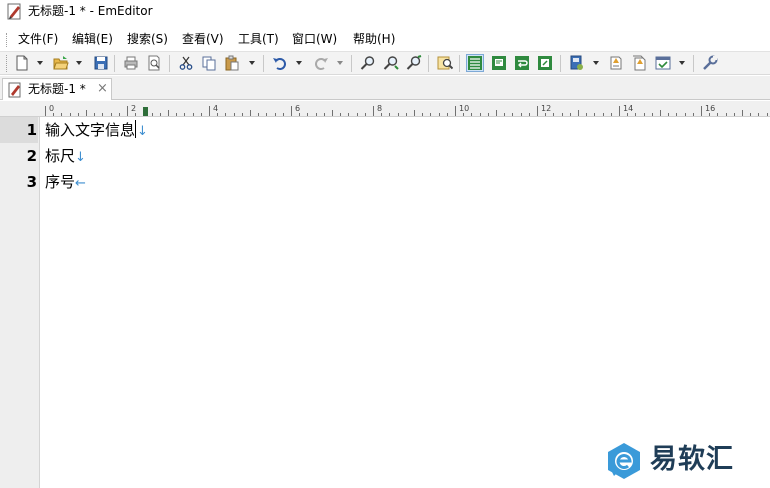  I want to click on properties-icon, so click(616, 63).